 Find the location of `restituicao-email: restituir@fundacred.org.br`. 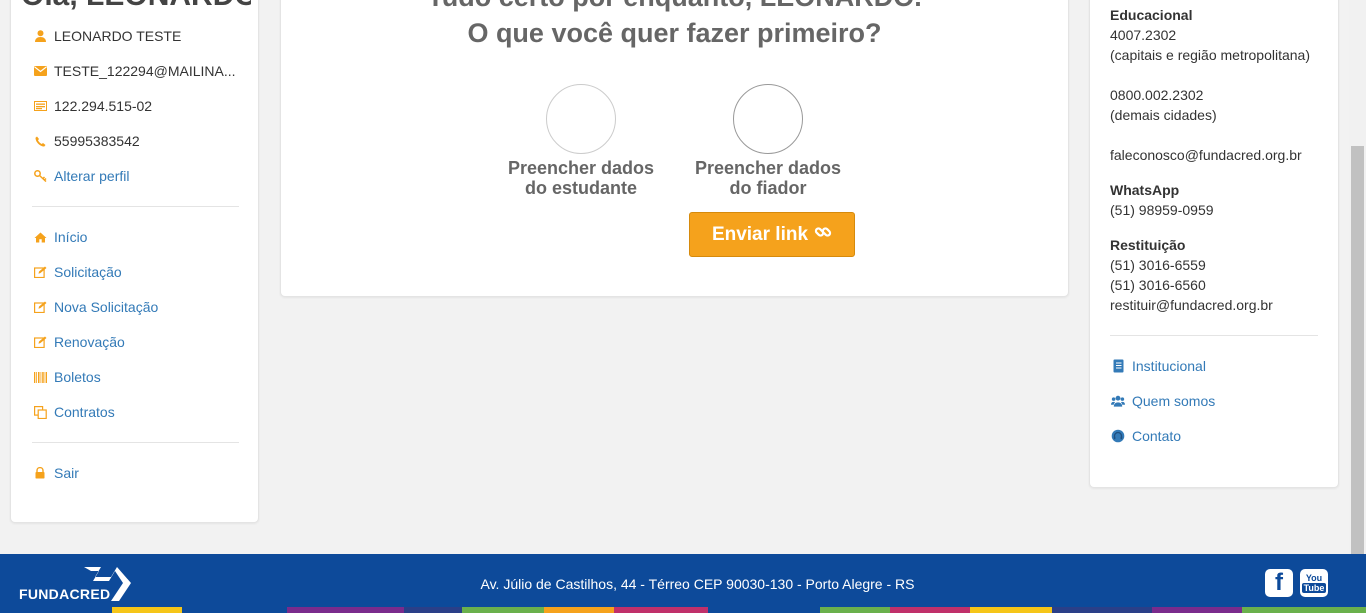

restituicao-email: restituir@fundacred.org.br is located at coordinates (1191, 305).